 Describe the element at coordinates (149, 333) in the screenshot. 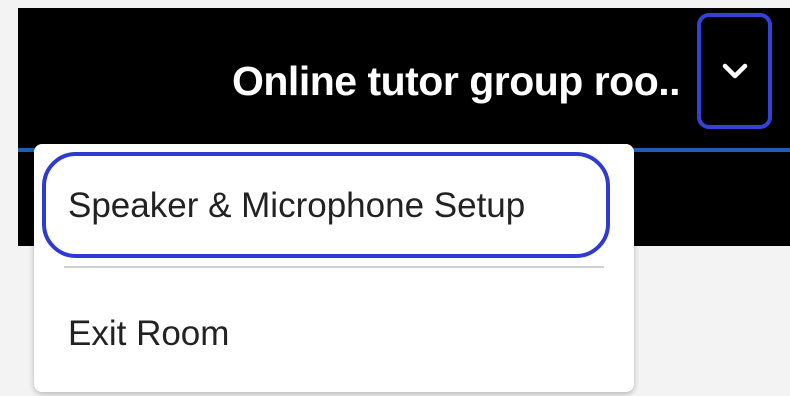

I see `menu-item-label: Exit Room` at that location.